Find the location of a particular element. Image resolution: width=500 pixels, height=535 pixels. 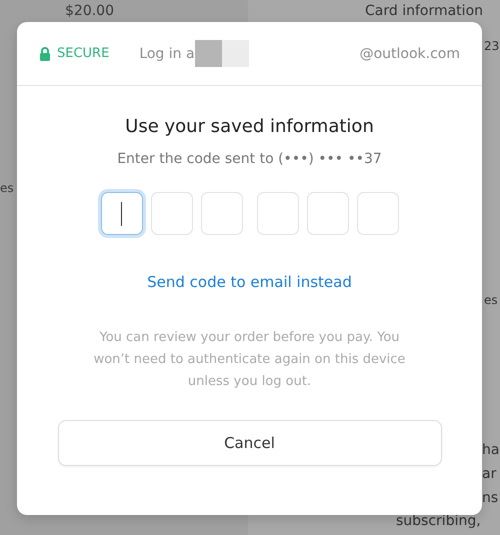

lock-icon is located at coordinates (45, 53).